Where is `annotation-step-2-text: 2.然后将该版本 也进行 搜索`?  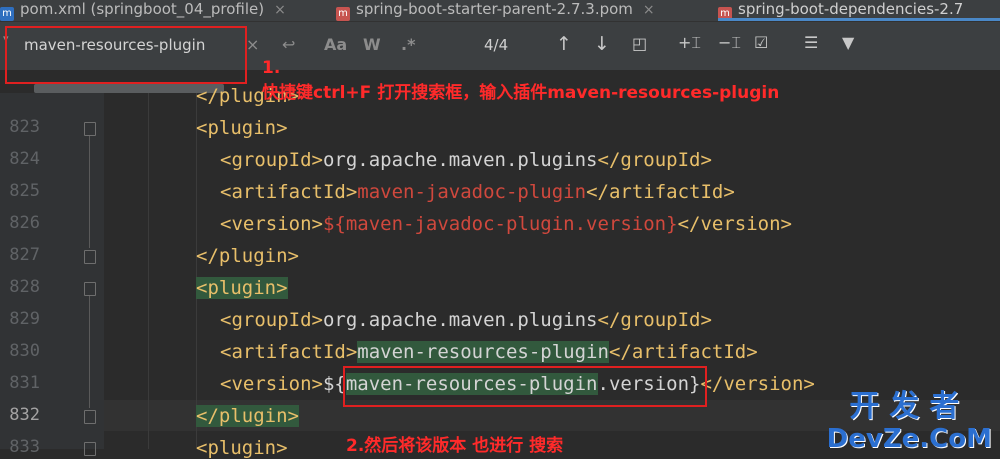 annotation-step-2-text: 2.然后将该版本 也进行 搜索 is located at coordinates (455, 446).